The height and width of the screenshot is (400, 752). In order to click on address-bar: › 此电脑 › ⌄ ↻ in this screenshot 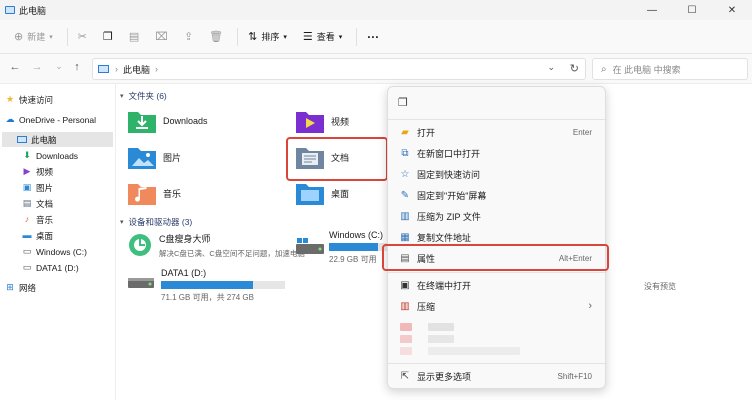, I will do `click(339, 69)`.